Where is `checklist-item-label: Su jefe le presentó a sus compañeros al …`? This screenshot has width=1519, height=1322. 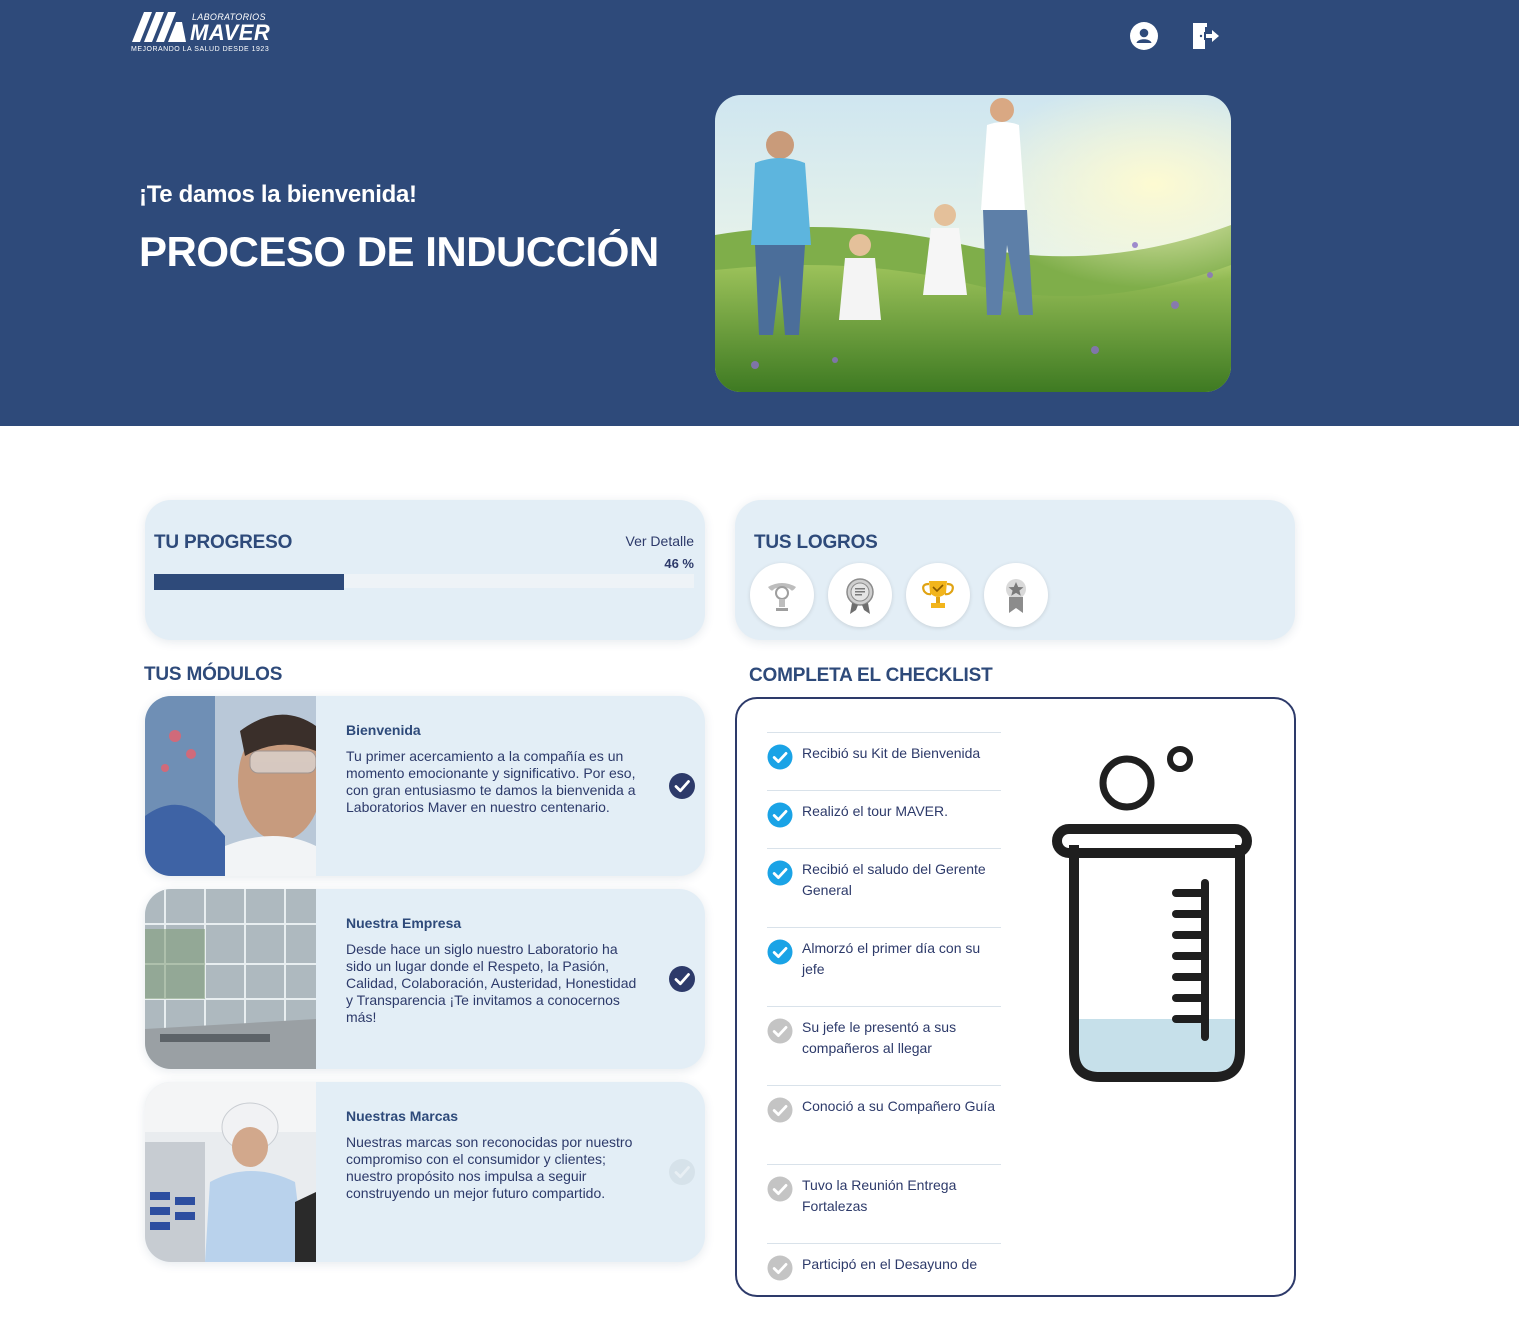 checklist-item-label: Su jefe le presentó a sus compañeros al … is located at coordinates (879, 1037).